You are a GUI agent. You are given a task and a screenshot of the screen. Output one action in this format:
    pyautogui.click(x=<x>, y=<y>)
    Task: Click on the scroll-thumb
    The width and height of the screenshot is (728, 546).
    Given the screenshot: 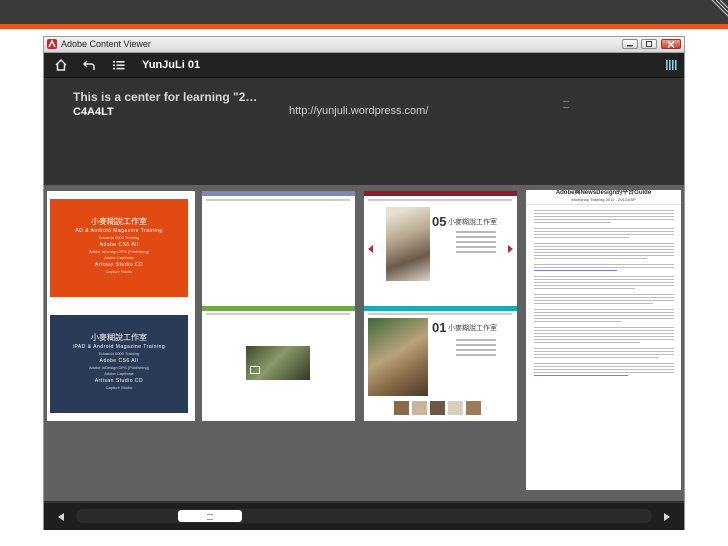 What is the action you would take?
    pyautogui.click(x=210, y=516)
    